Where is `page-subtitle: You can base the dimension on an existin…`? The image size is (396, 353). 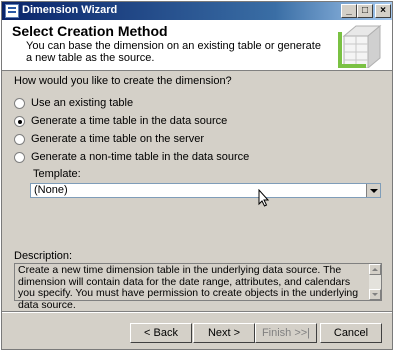 page-subtitle: You can base the dimension on an existin… is located at coordinates (173, 52).